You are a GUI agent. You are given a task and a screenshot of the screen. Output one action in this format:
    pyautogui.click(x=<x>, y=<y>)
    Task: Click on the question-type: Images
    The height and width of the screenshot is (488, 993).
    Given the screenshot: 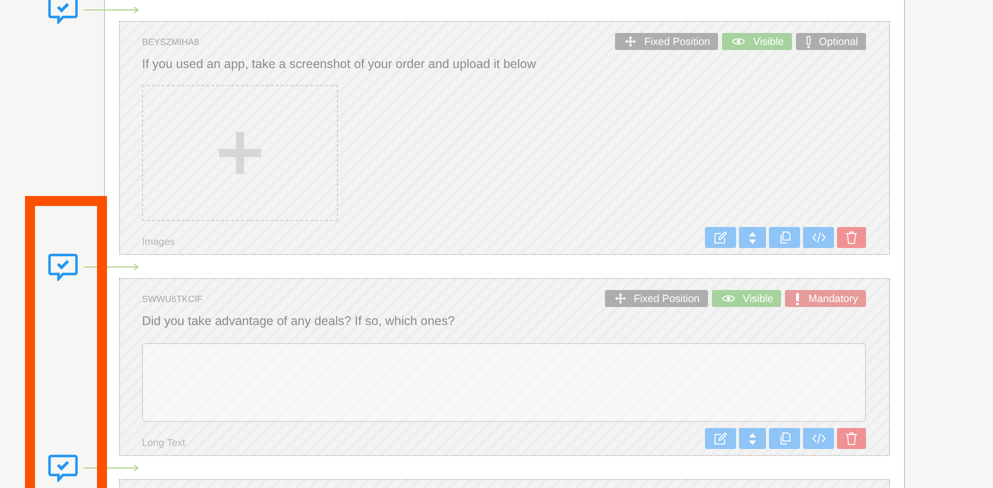 What is the action you would take?
    pyautogui.click(x=158, y=242)
    